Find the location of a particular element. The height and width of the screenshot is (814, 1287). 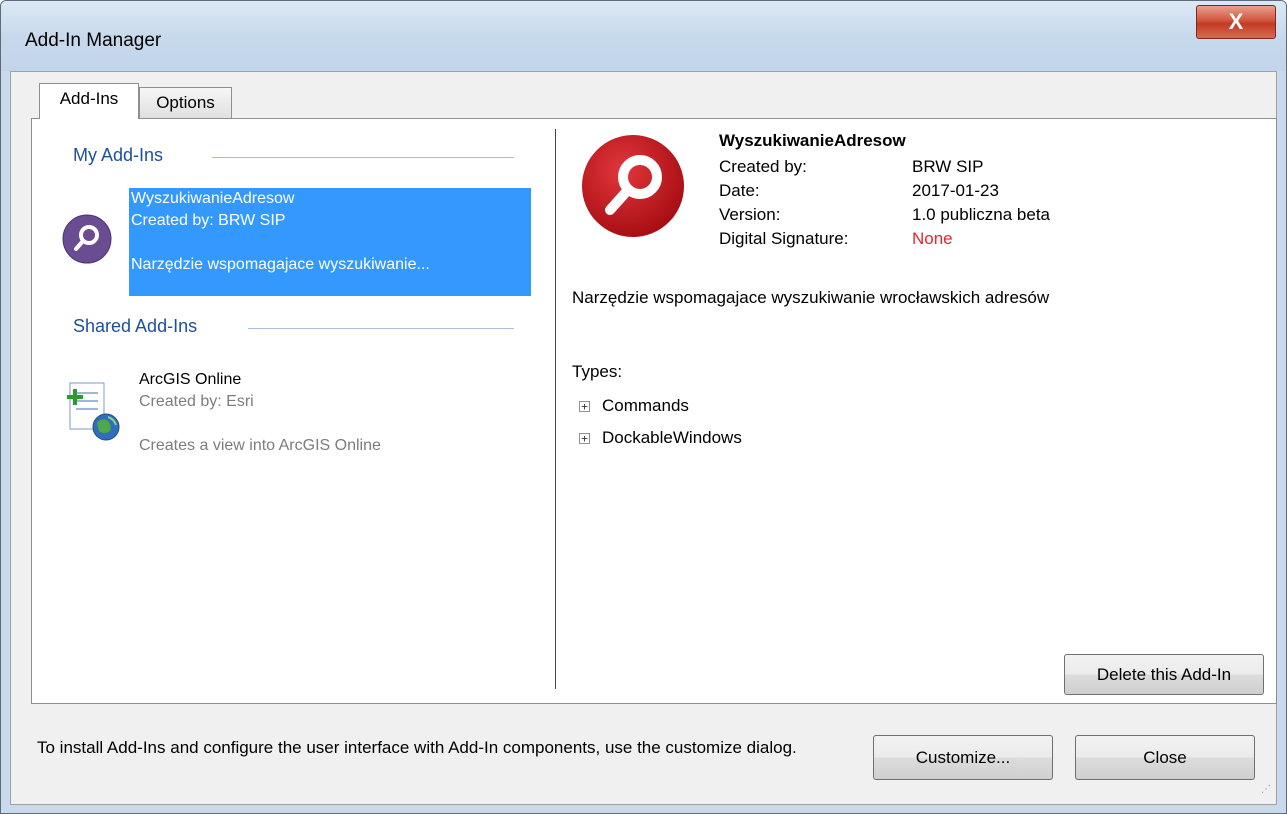

version-value: 1.0 publiczna beta is located at coordinates (981, 214).